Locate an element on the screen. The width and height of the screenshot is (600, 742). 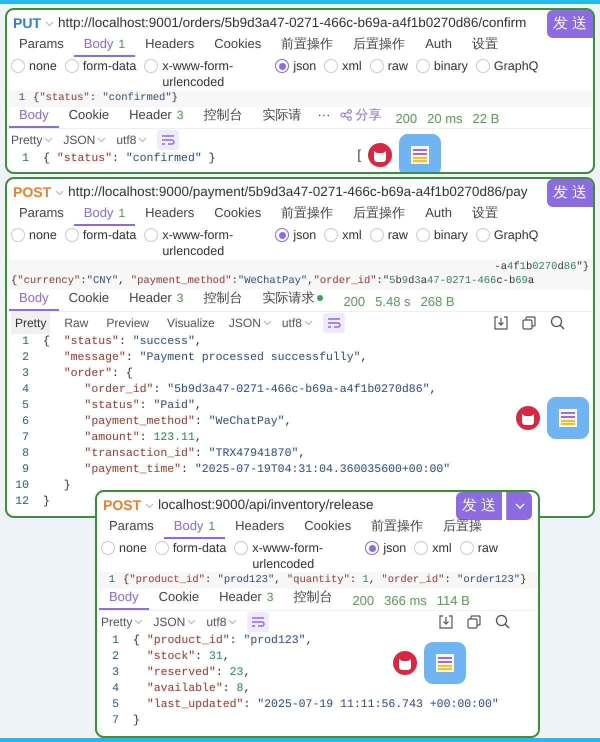
code-line: { "product_id": "prod123", is located at coordinates (222, 641).